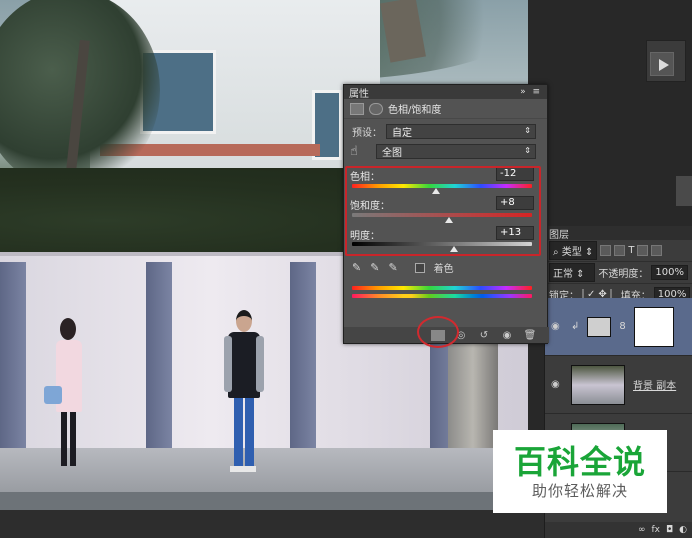 The height and width of the screenshot is (538, 692). Describe the element at coordinates (438, 332) in the screenshot. I see `highlight-circle-clip-button` at that location.